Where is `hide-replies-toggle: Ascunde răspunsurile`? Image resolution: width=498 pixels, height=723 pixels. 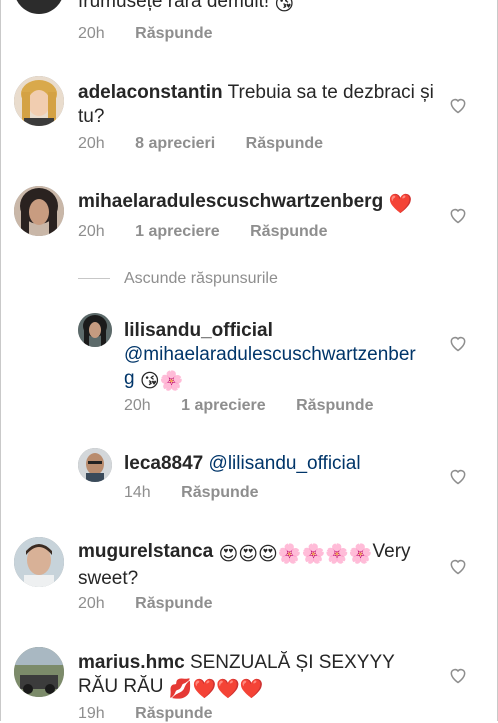 hide-replies-toggle: Ascunde răspunsurile is located at coordinates (178, 279).